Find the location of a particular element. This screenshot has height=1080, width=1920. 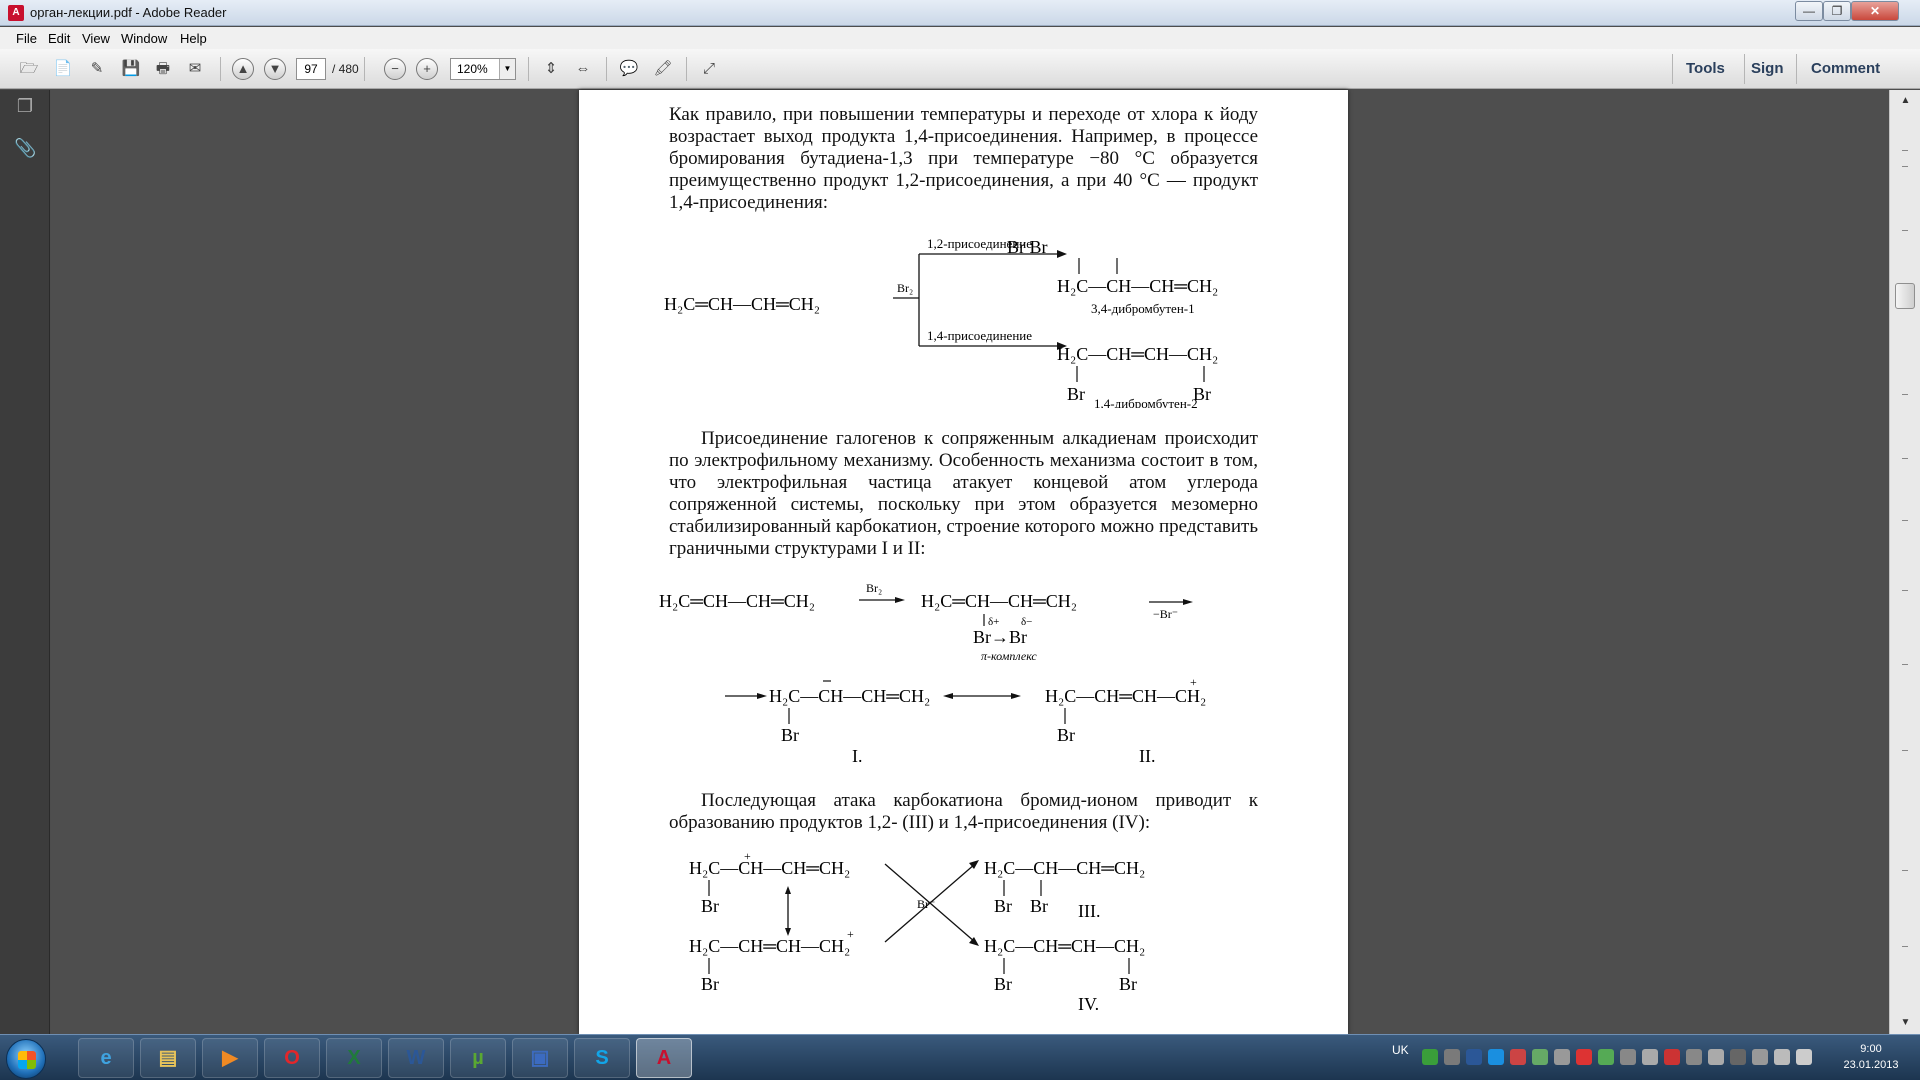

tray-flash-icon is located at coordinates (1518, 1057).